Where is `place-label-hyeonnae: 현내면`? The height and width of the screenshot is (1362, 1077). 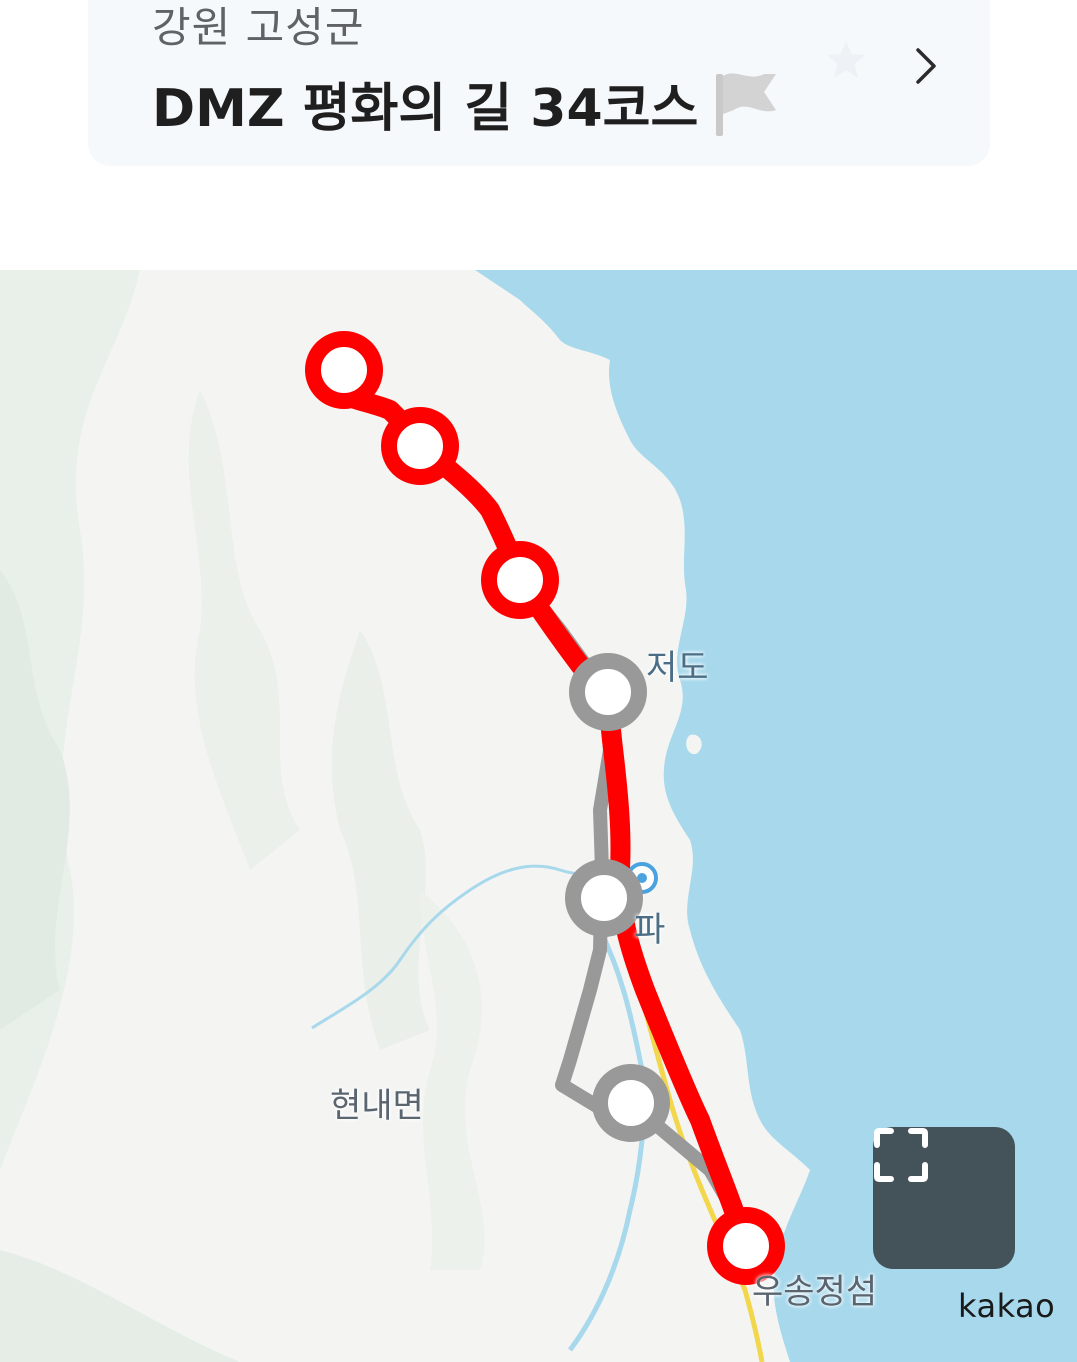
place-label-hyeonnae: 현내면 is located at coordinates (377, 1106).